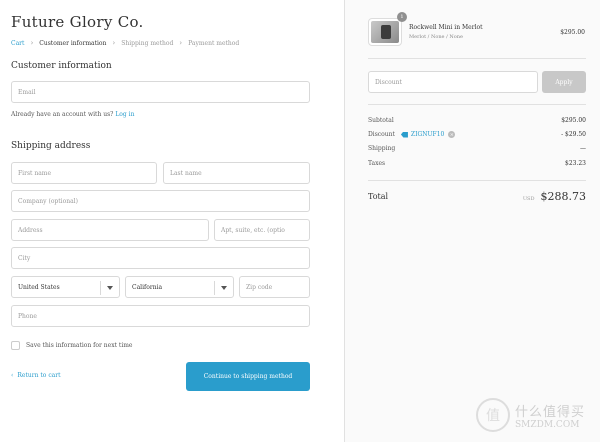  I want to click on watermark-line1: 什么值得买, so click(550, 412).